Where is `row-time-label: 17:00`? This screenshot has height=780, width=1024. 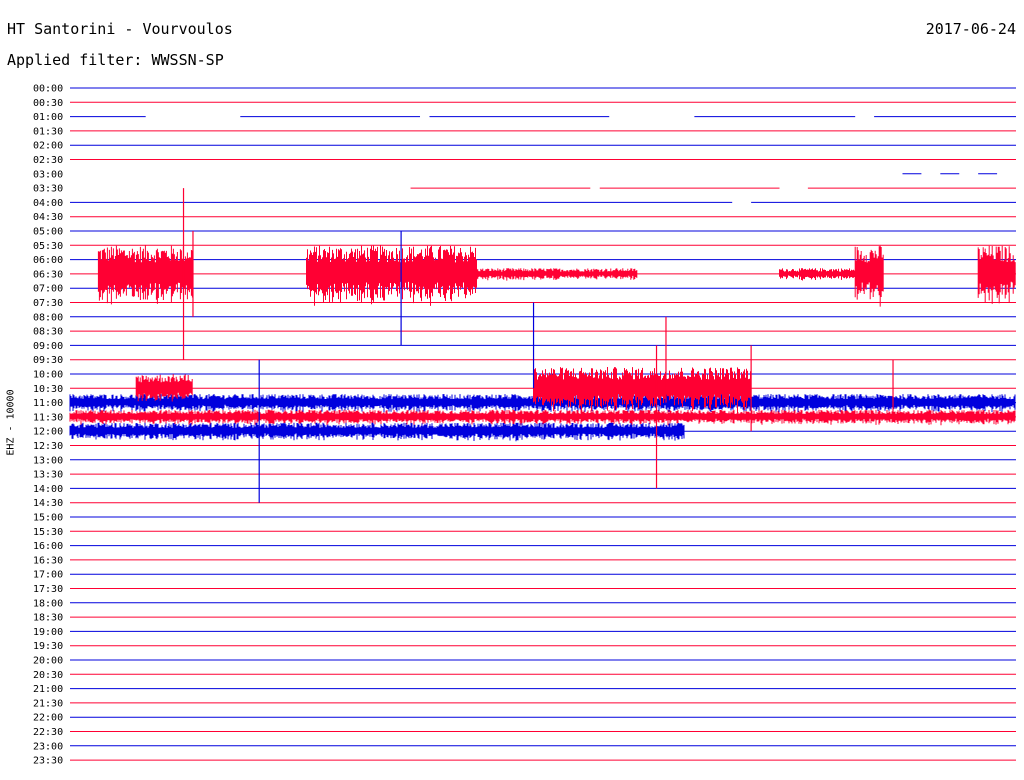
row-time-label: 17:00 is located at coordinates (48, 575).